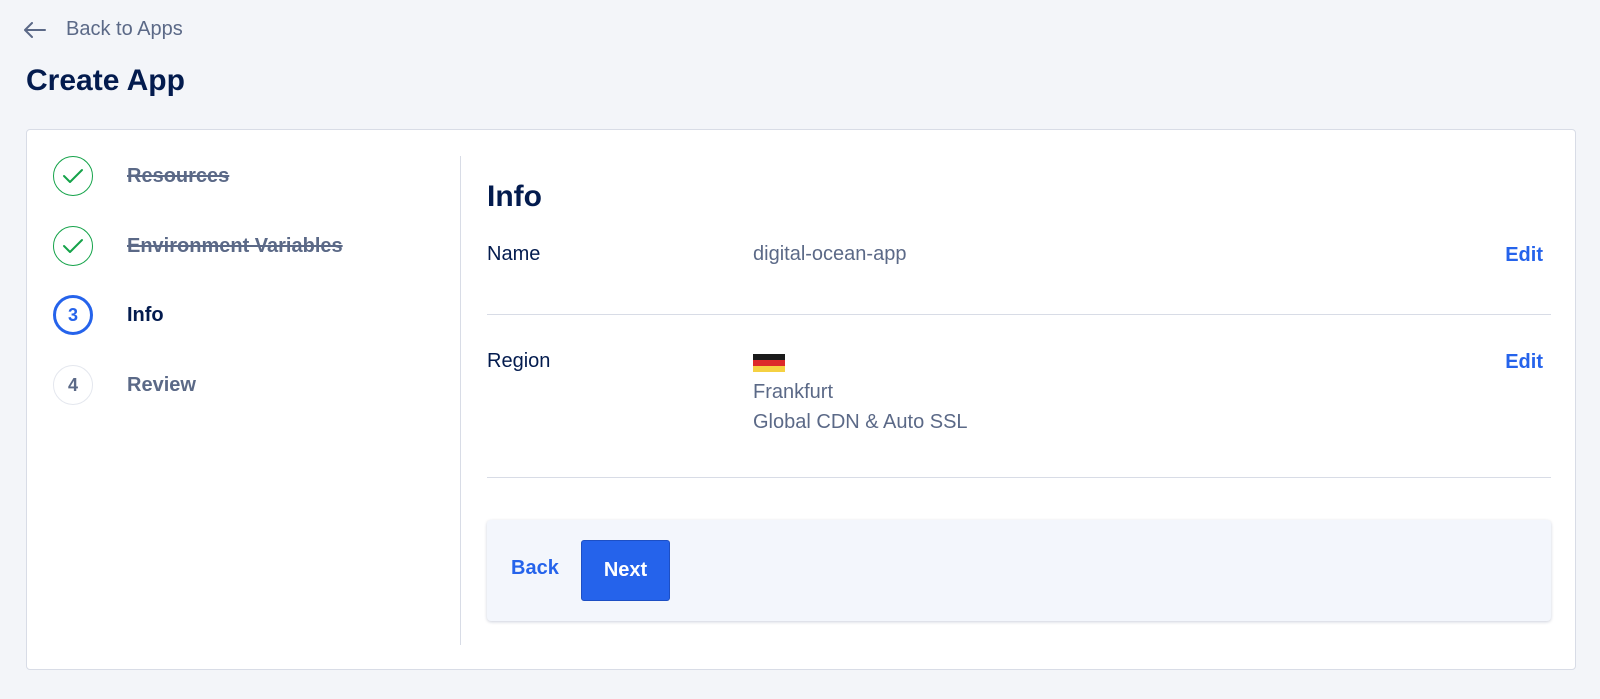  I want to click on step-environment-variables: Environment Variables, so click(240, 246).